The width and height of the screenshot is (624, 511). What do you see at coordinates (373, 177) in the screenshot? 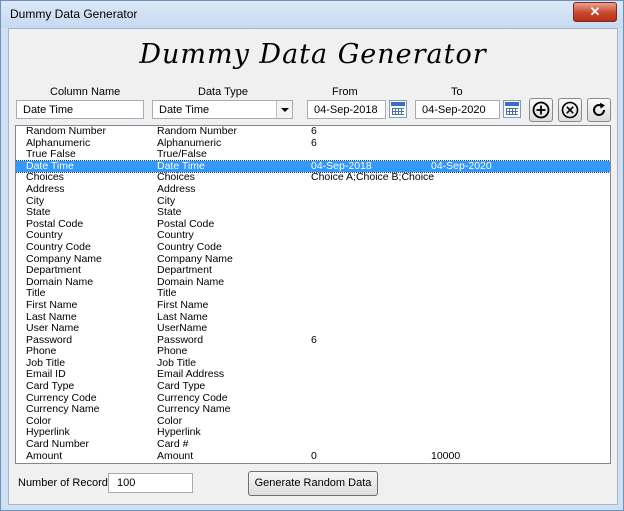
I see `from-cell: Choice A;Choice B;Choice` at bounding box center [373, 177].